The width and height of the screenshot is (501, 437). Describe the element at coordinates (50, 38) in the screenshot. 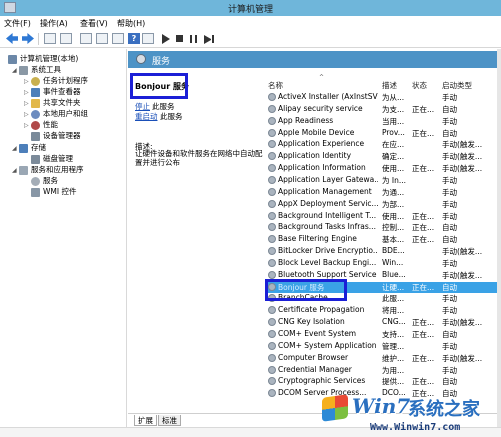

I see `up-icon` at that location.